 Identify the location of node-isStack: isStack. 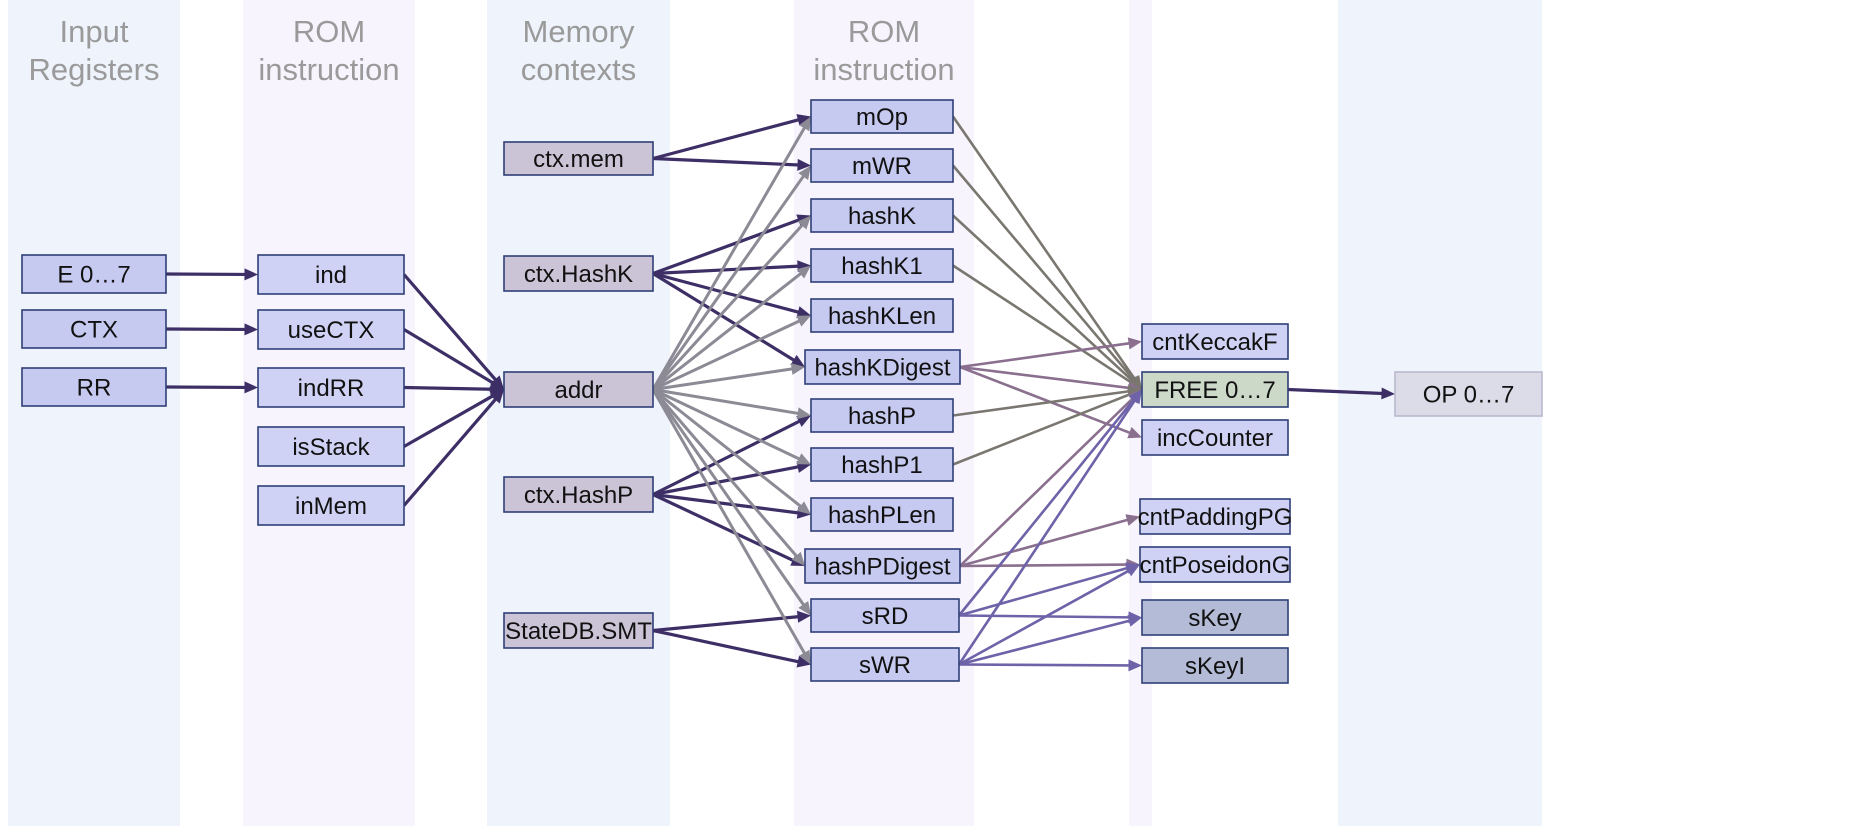
(331, 446).